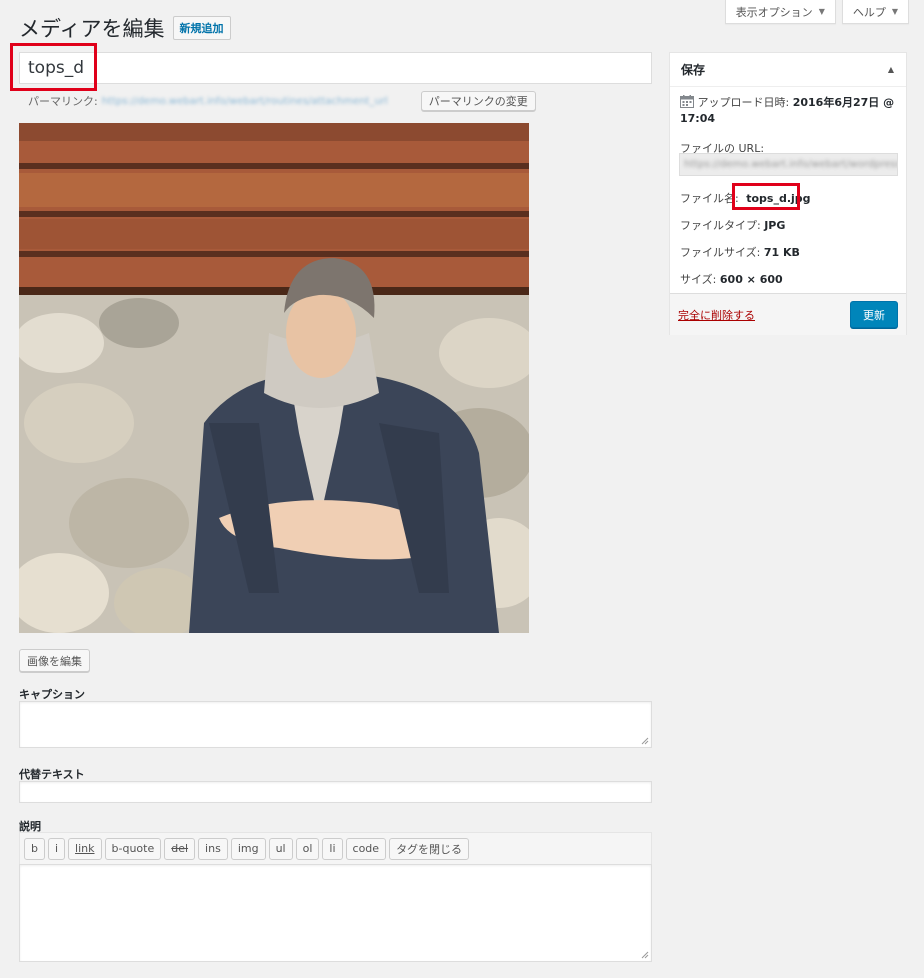  I want to click on file-name-row: ファイル名: tops_d.jpg, so click(788, 198).